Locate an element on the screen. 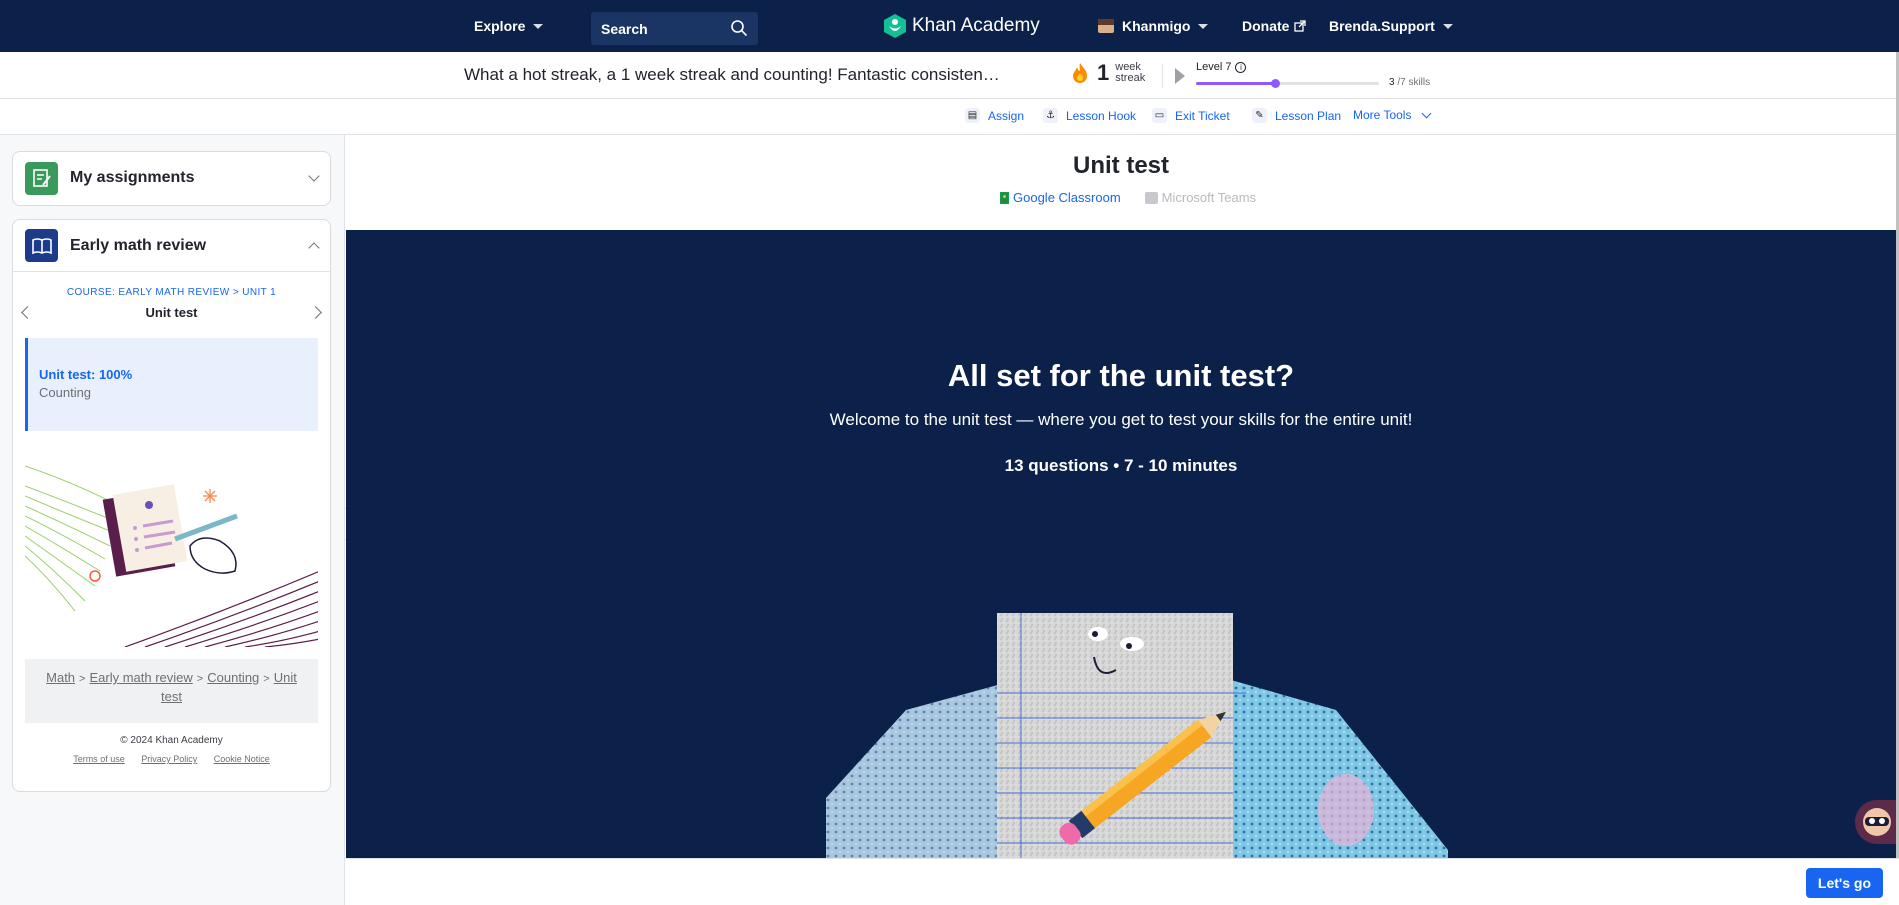 The width and height of the screenshot is (1899, 905). search-input: Search is located at coordinates (674, 28).